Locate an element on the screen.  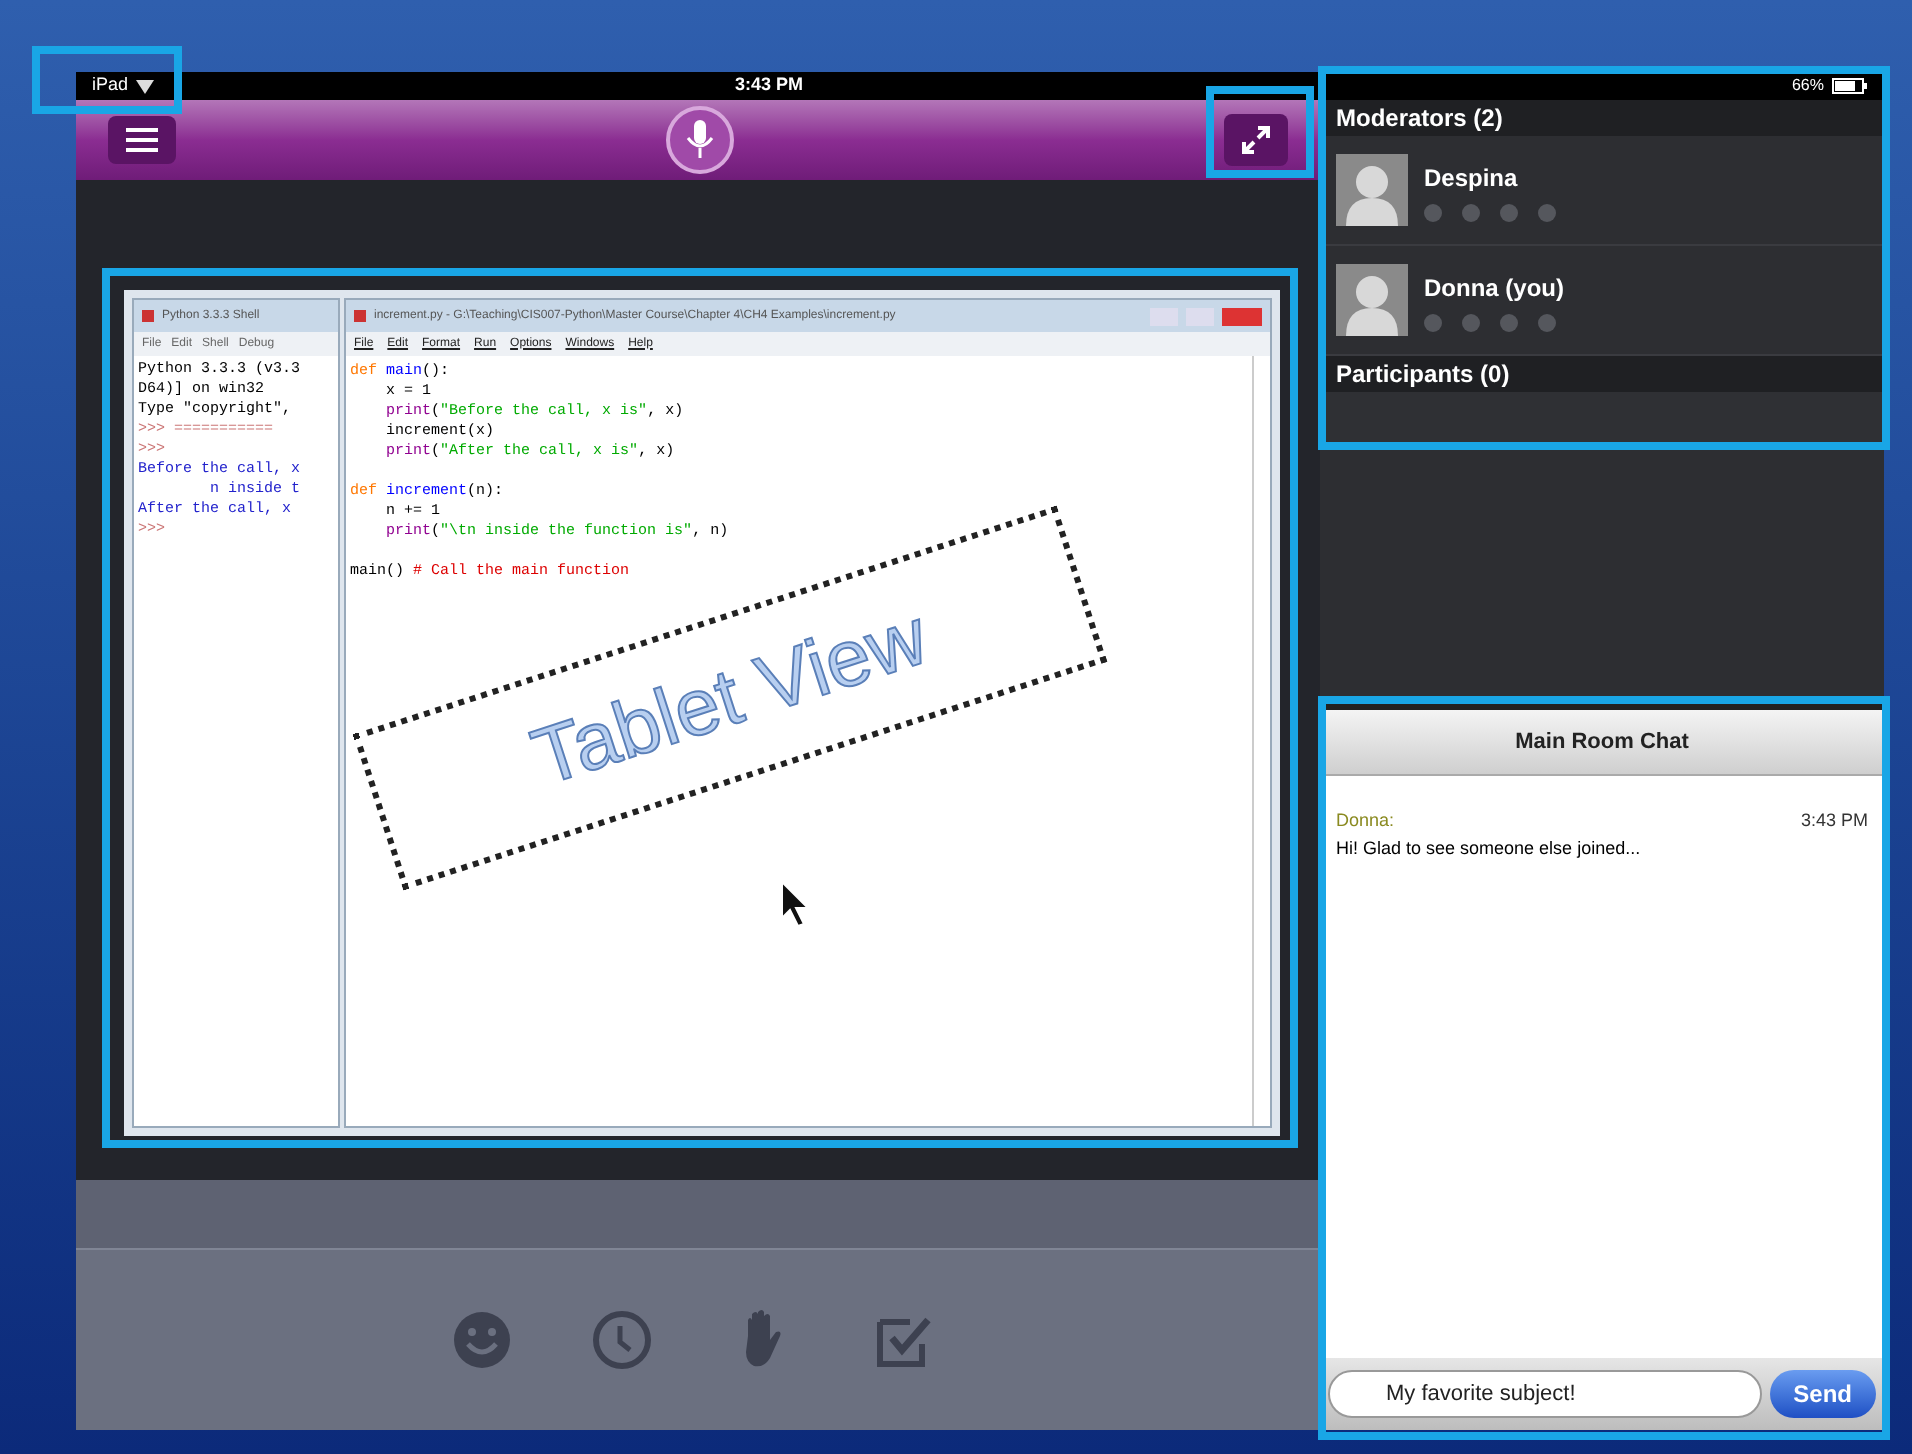
highlight-frame is located at coordinates (1260, 132).